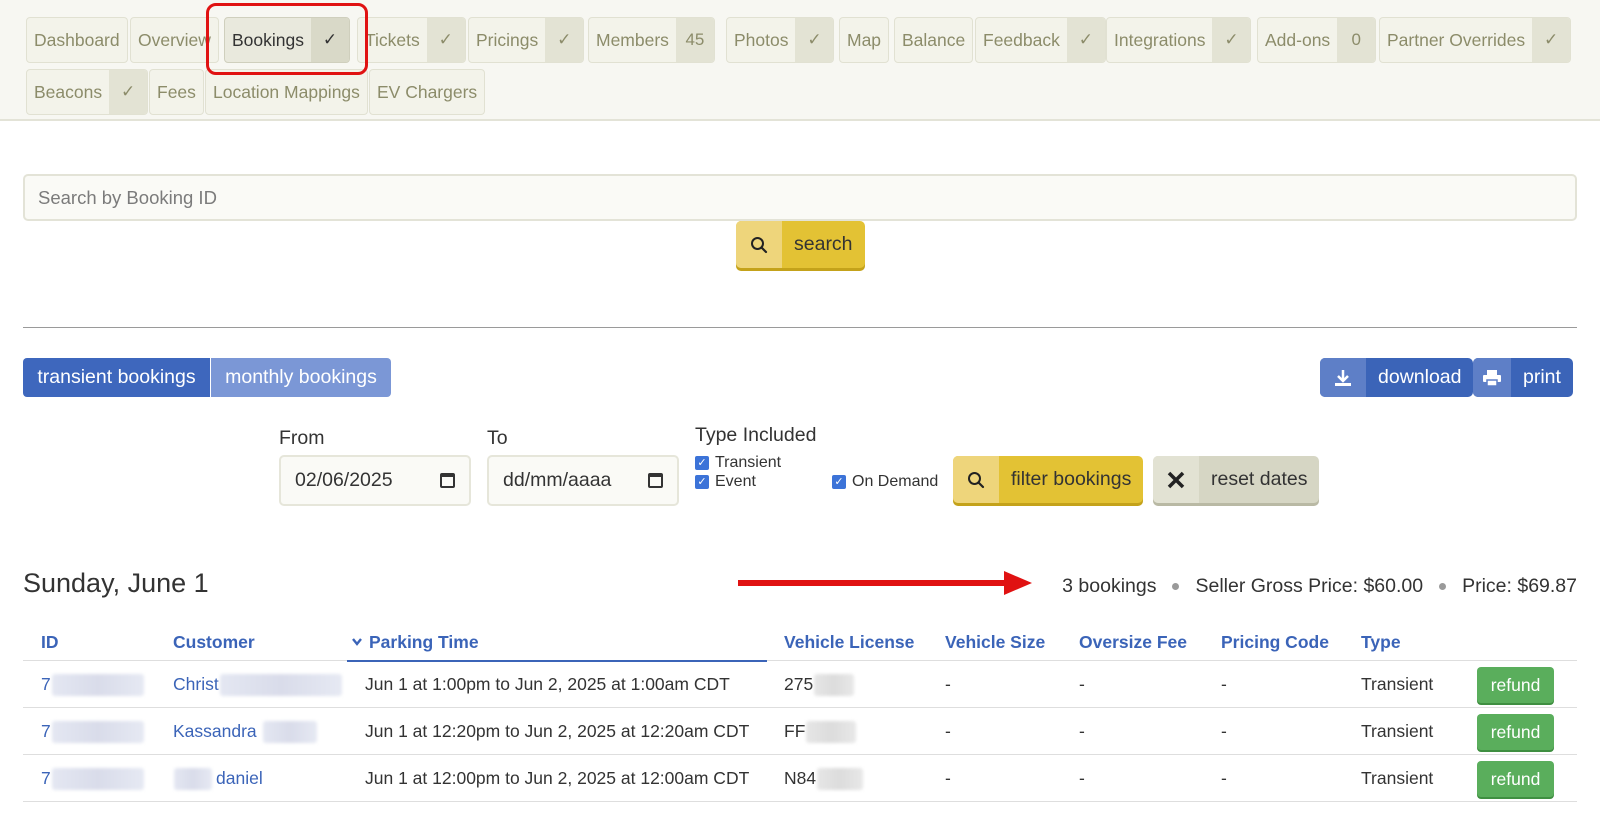 This screenshot has height=827, width=1600. I want to click on tab-beacons: Beacons ✓, so click(87, 92).